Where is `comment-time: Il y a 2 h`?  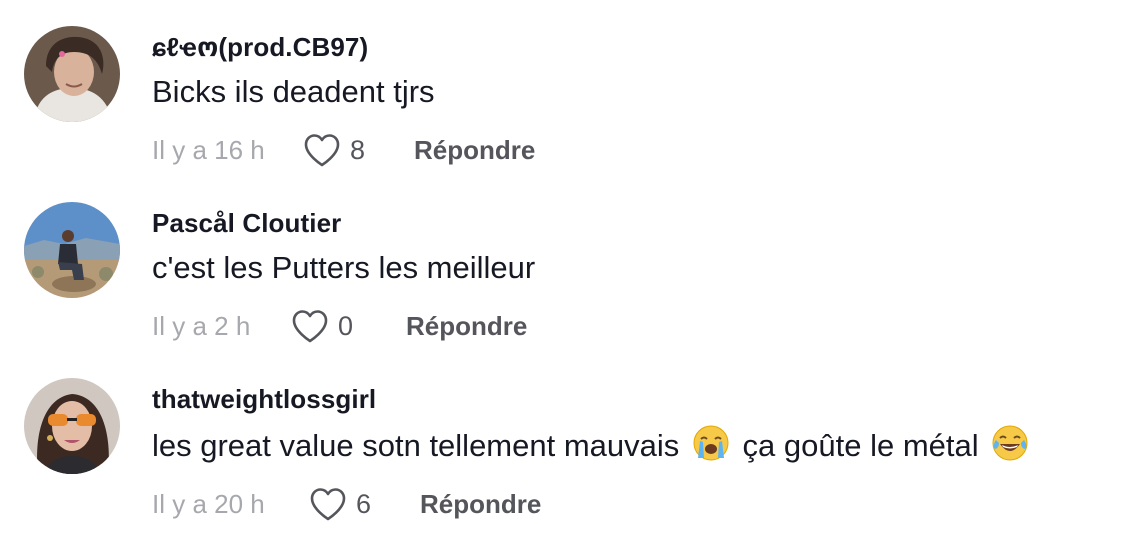
comment-time: Il y a 2 h is located at coordinates (201, 325).